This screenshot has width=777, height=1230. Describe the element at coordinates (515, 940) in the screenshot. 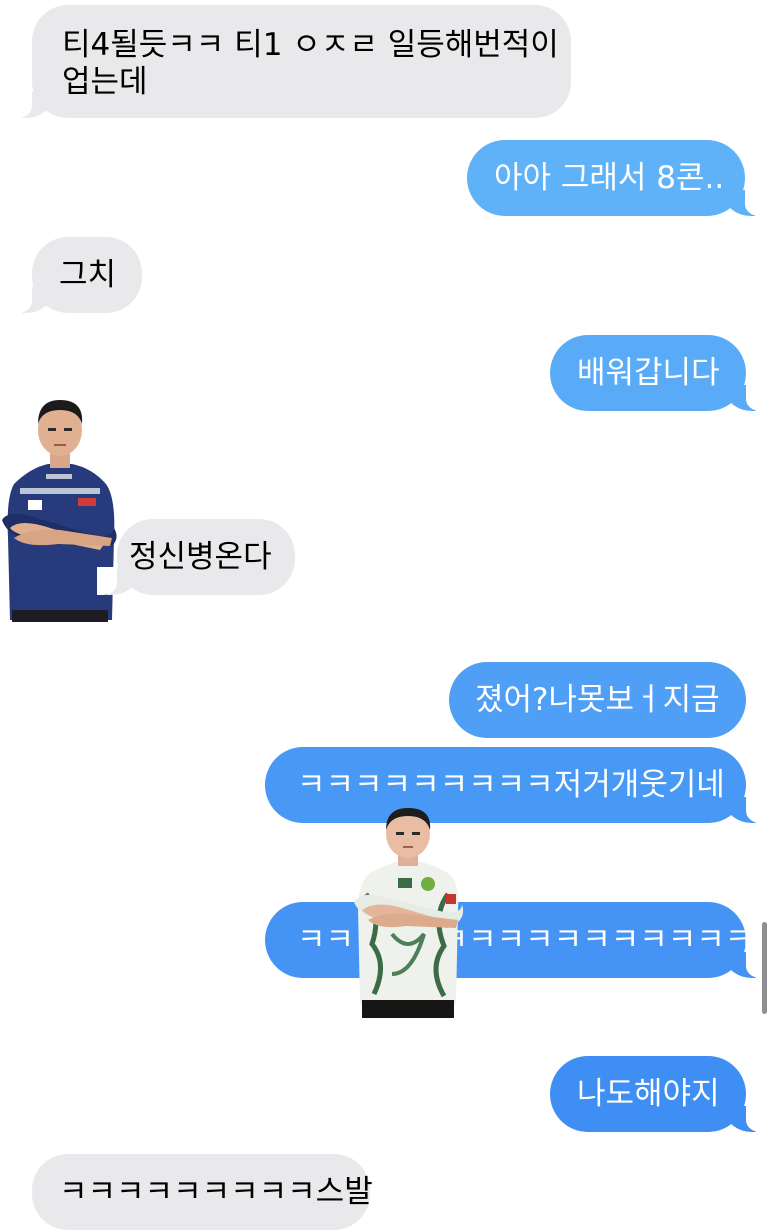

I see `message-bubble-sent: ㅋㅋㅋㅋㅋㅋㅋㅋㅋㅋㅋㅋㅋㅋㅋㅋ` at that location.